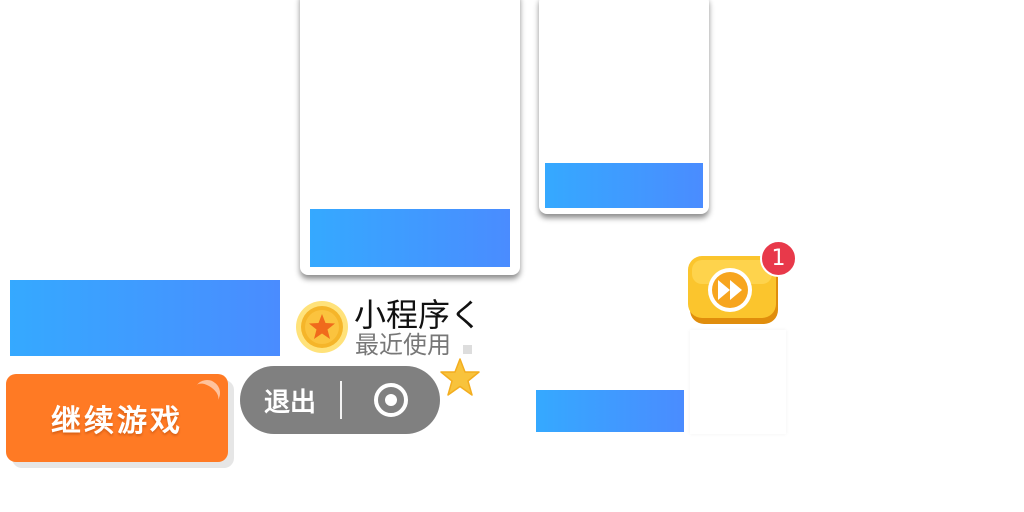 The image size is (1024, 512). Describe the element at coordinates (738, 382) in the screenshot. I see `fast-forward-panel` at that location.